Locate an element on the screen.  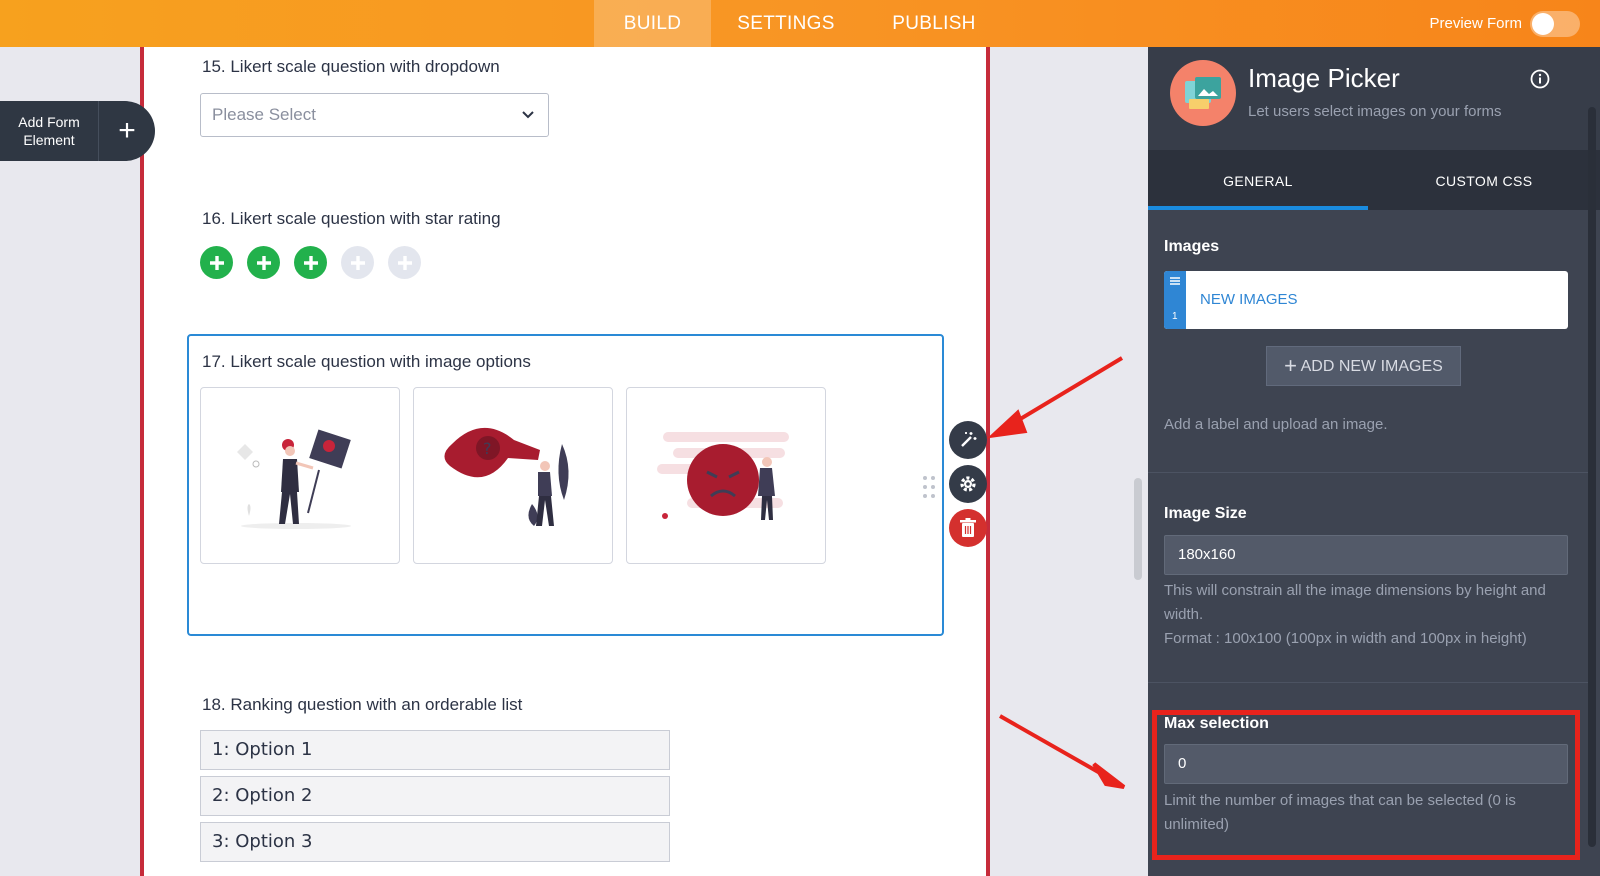
delete-field-button is located at coordinates (968, 528).